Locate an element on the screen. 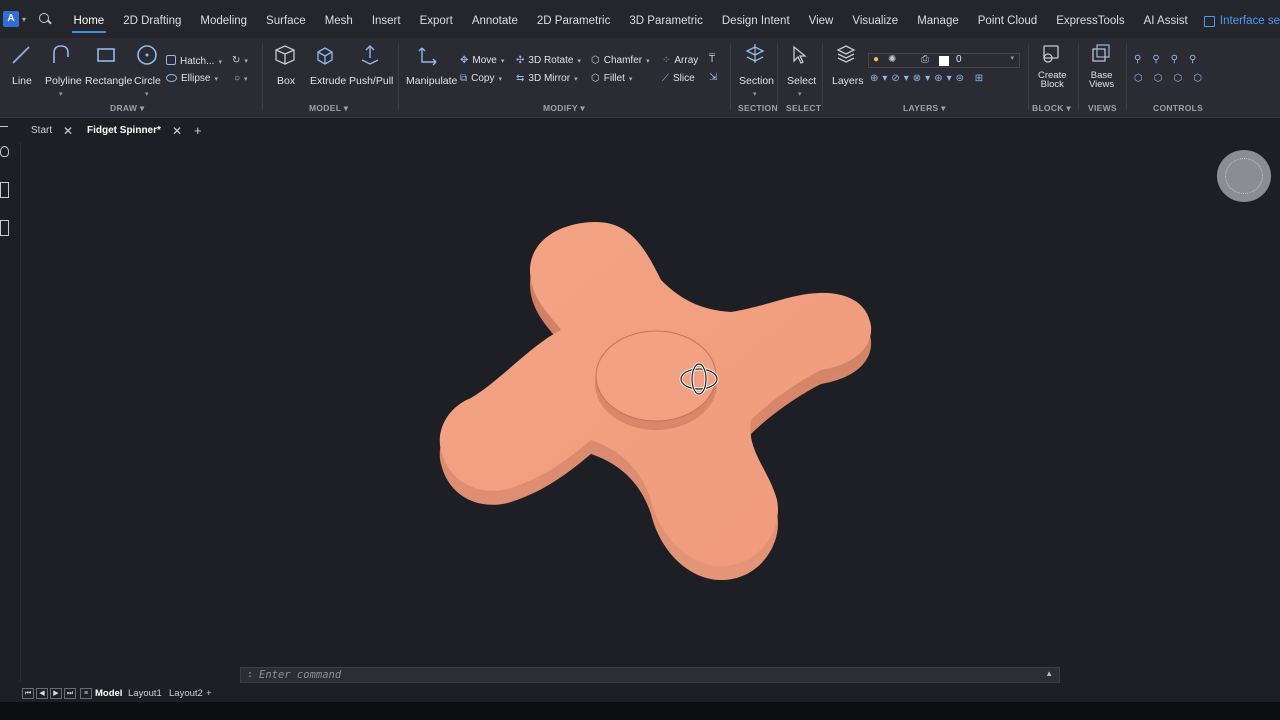  hatch-button: Hatch... ▾ is located at coordinates (194, 61).